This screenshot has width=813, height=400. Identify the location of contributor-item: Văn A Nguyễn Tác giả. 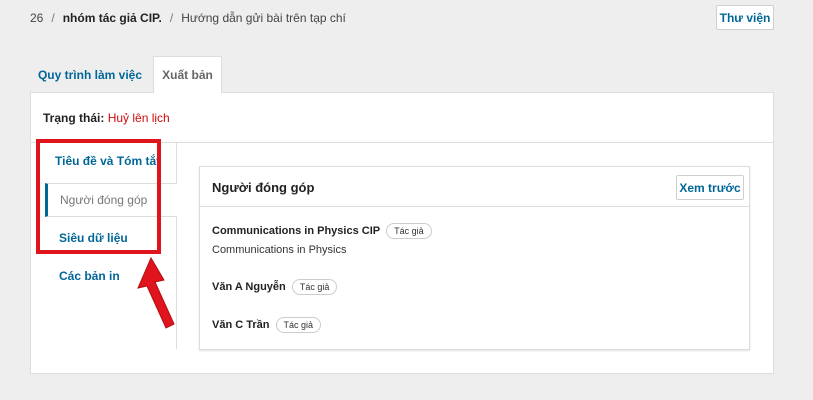
(275, 287).